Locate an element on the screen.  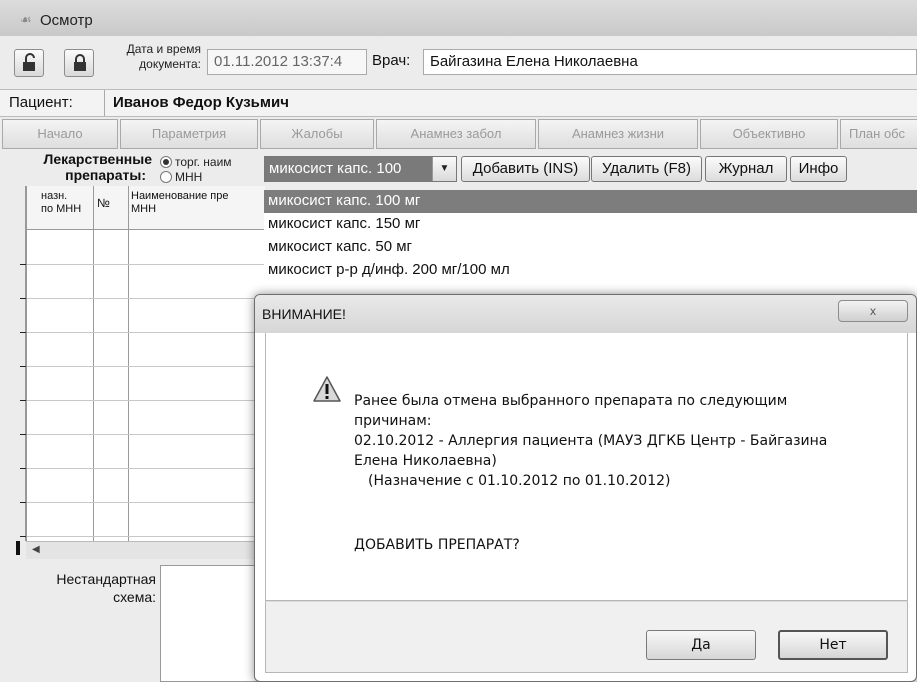
drugs-label: Лекарственные препараты: is located at coordinates (97, 167).